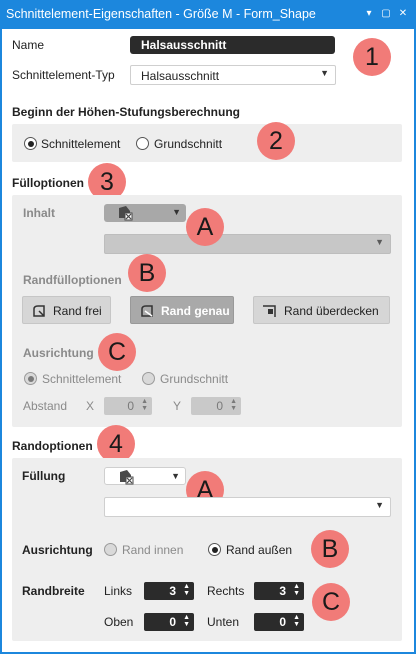  What do you see at coordinates (205, 227) in the screenshot?
I see `marker-fuell-a: A` at bounding box center [205, 227].